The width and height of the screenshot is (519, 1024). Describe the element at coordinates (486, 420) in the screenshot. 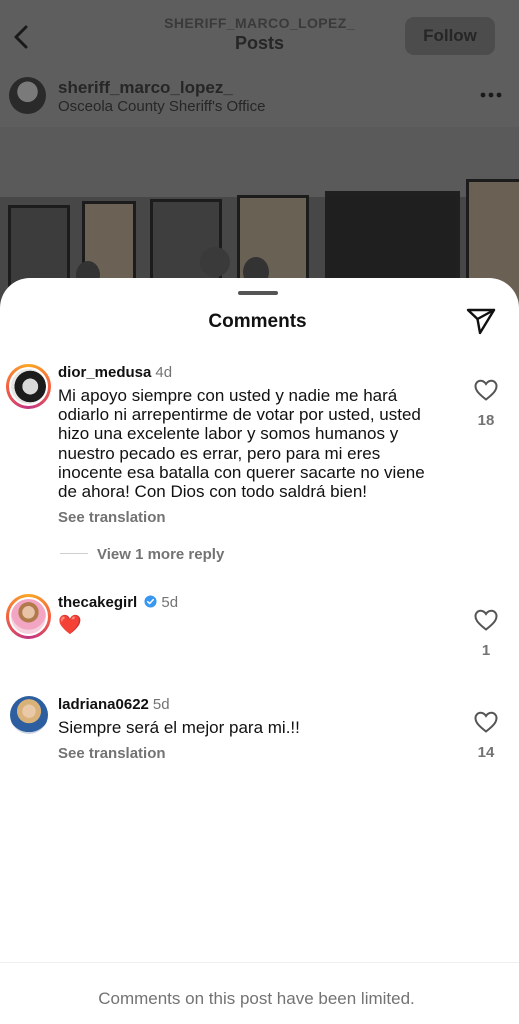

I see `like-count: 18` at that location.